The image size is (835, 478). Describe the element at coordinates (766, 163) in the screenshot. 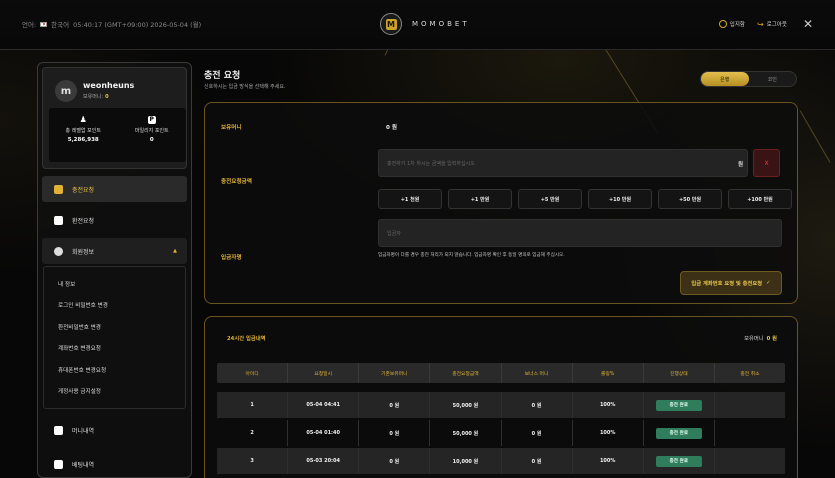

I see `clear-amount-button: X` at that location.